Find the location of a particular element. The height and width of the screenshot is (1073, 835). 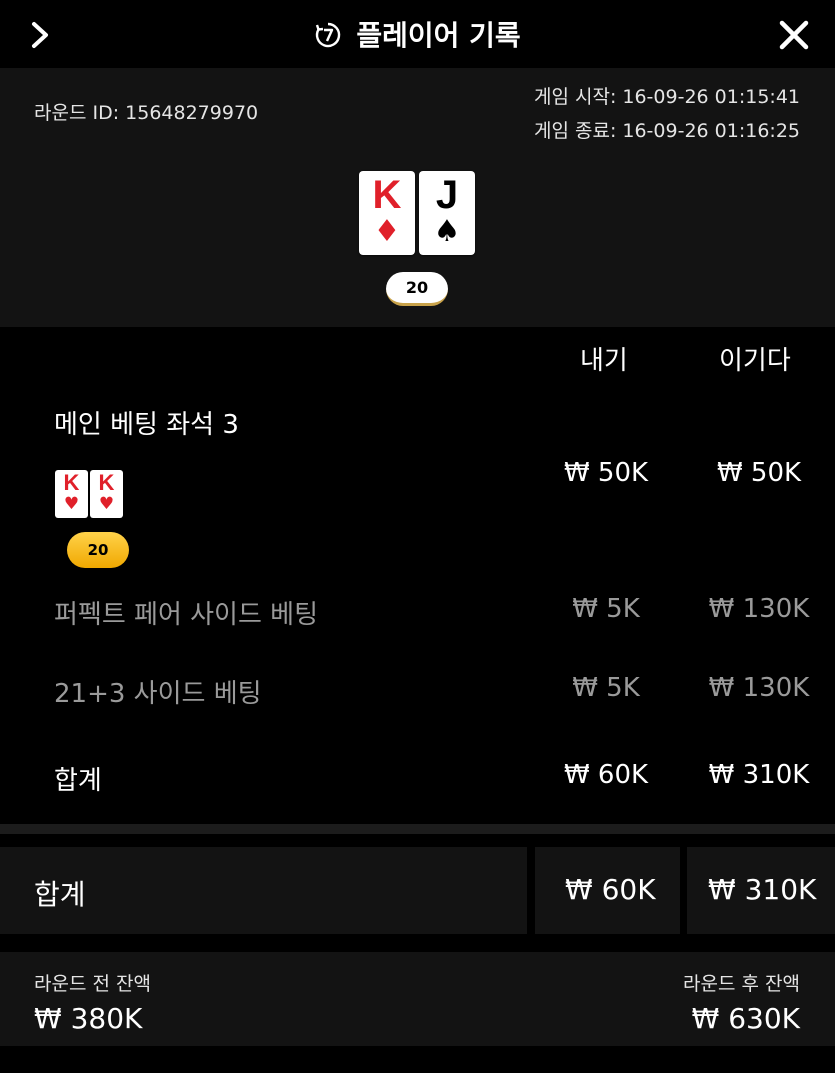

header-bar: 플레이어 기록 is located at coordinates (417, 34).